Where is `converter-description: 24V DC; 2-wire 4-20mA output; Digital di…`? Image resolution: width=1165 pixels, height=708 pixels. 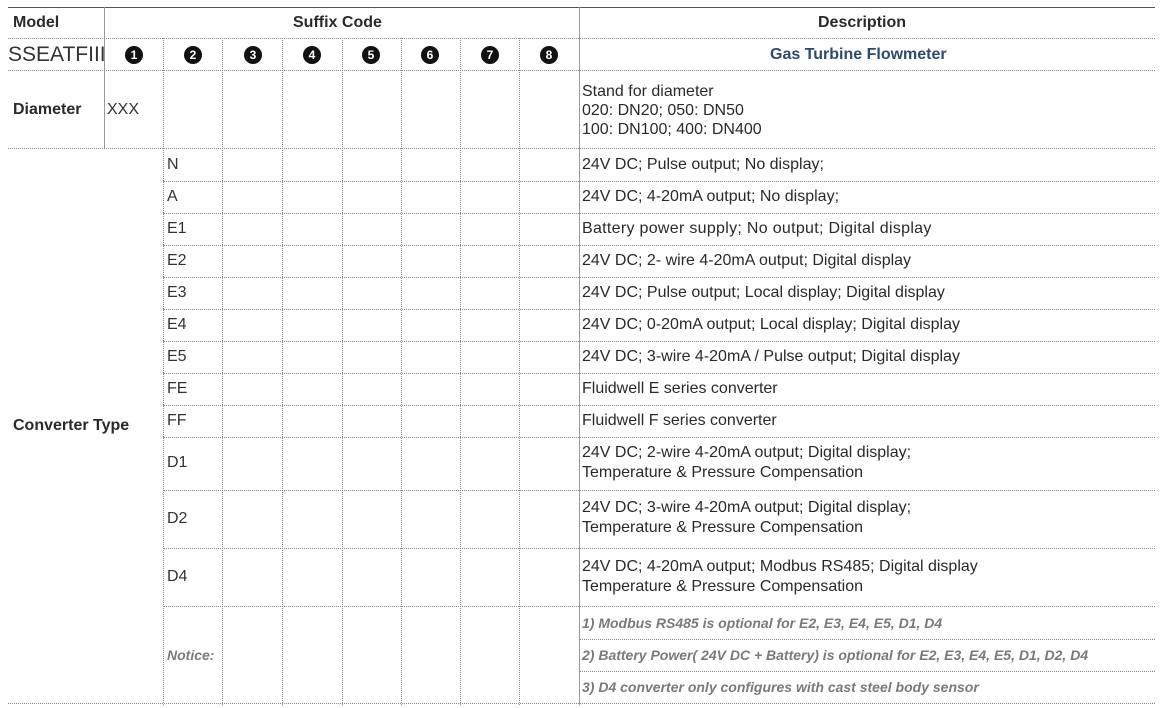 converter-description: 24V DC; 2-wire 4-20mA output; Digital di… is located at coordinates (746, 463).